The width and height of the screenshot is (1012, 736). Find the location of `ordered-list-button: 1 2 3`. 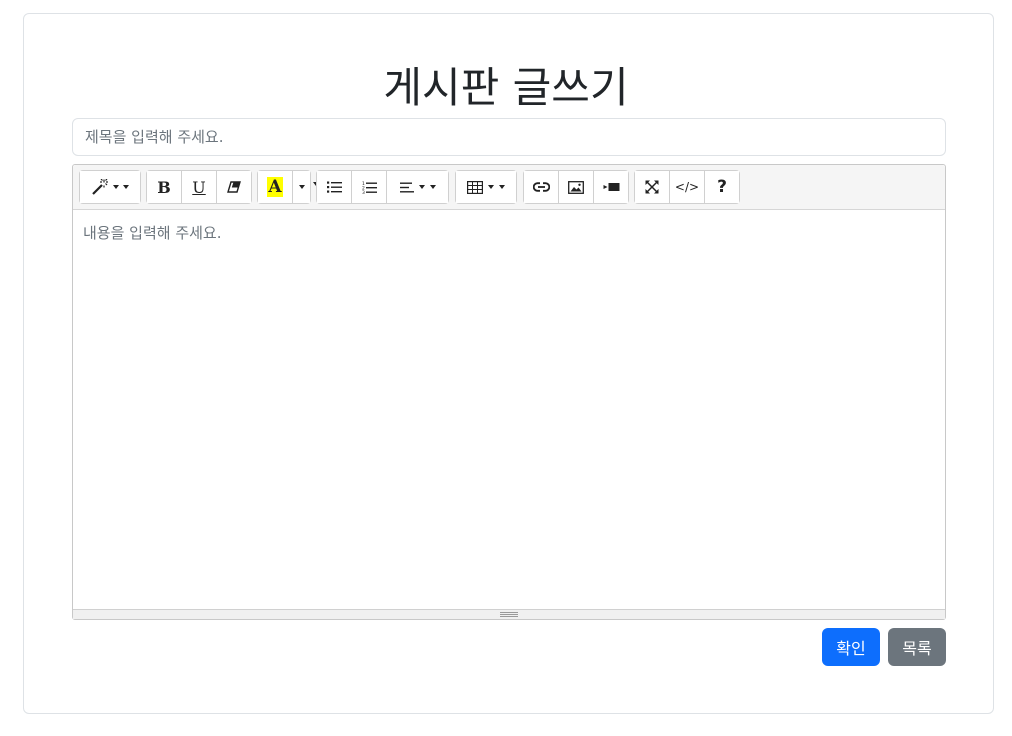

ordered-list-button: 1 2 3 is located at coordinates (369, 187).